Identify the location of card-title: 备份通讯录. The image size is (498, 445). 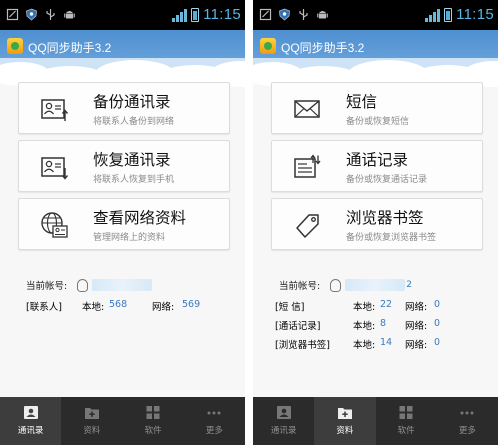
(132, 102).